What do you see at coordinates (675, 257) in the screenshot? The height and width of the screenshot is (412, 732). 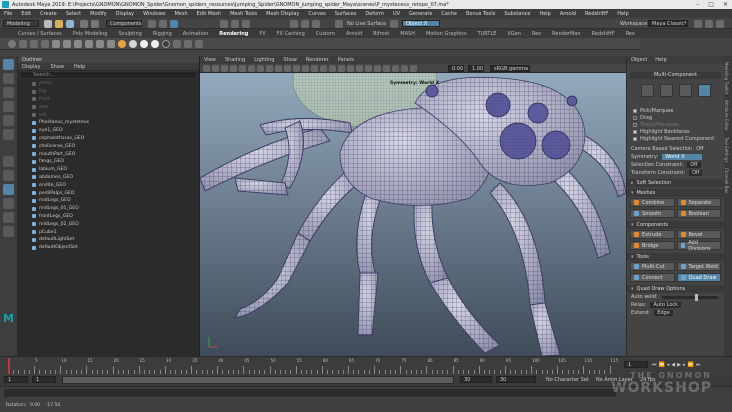 I see `tools-section: ▾ Tools` at bounding box center [675, 257].